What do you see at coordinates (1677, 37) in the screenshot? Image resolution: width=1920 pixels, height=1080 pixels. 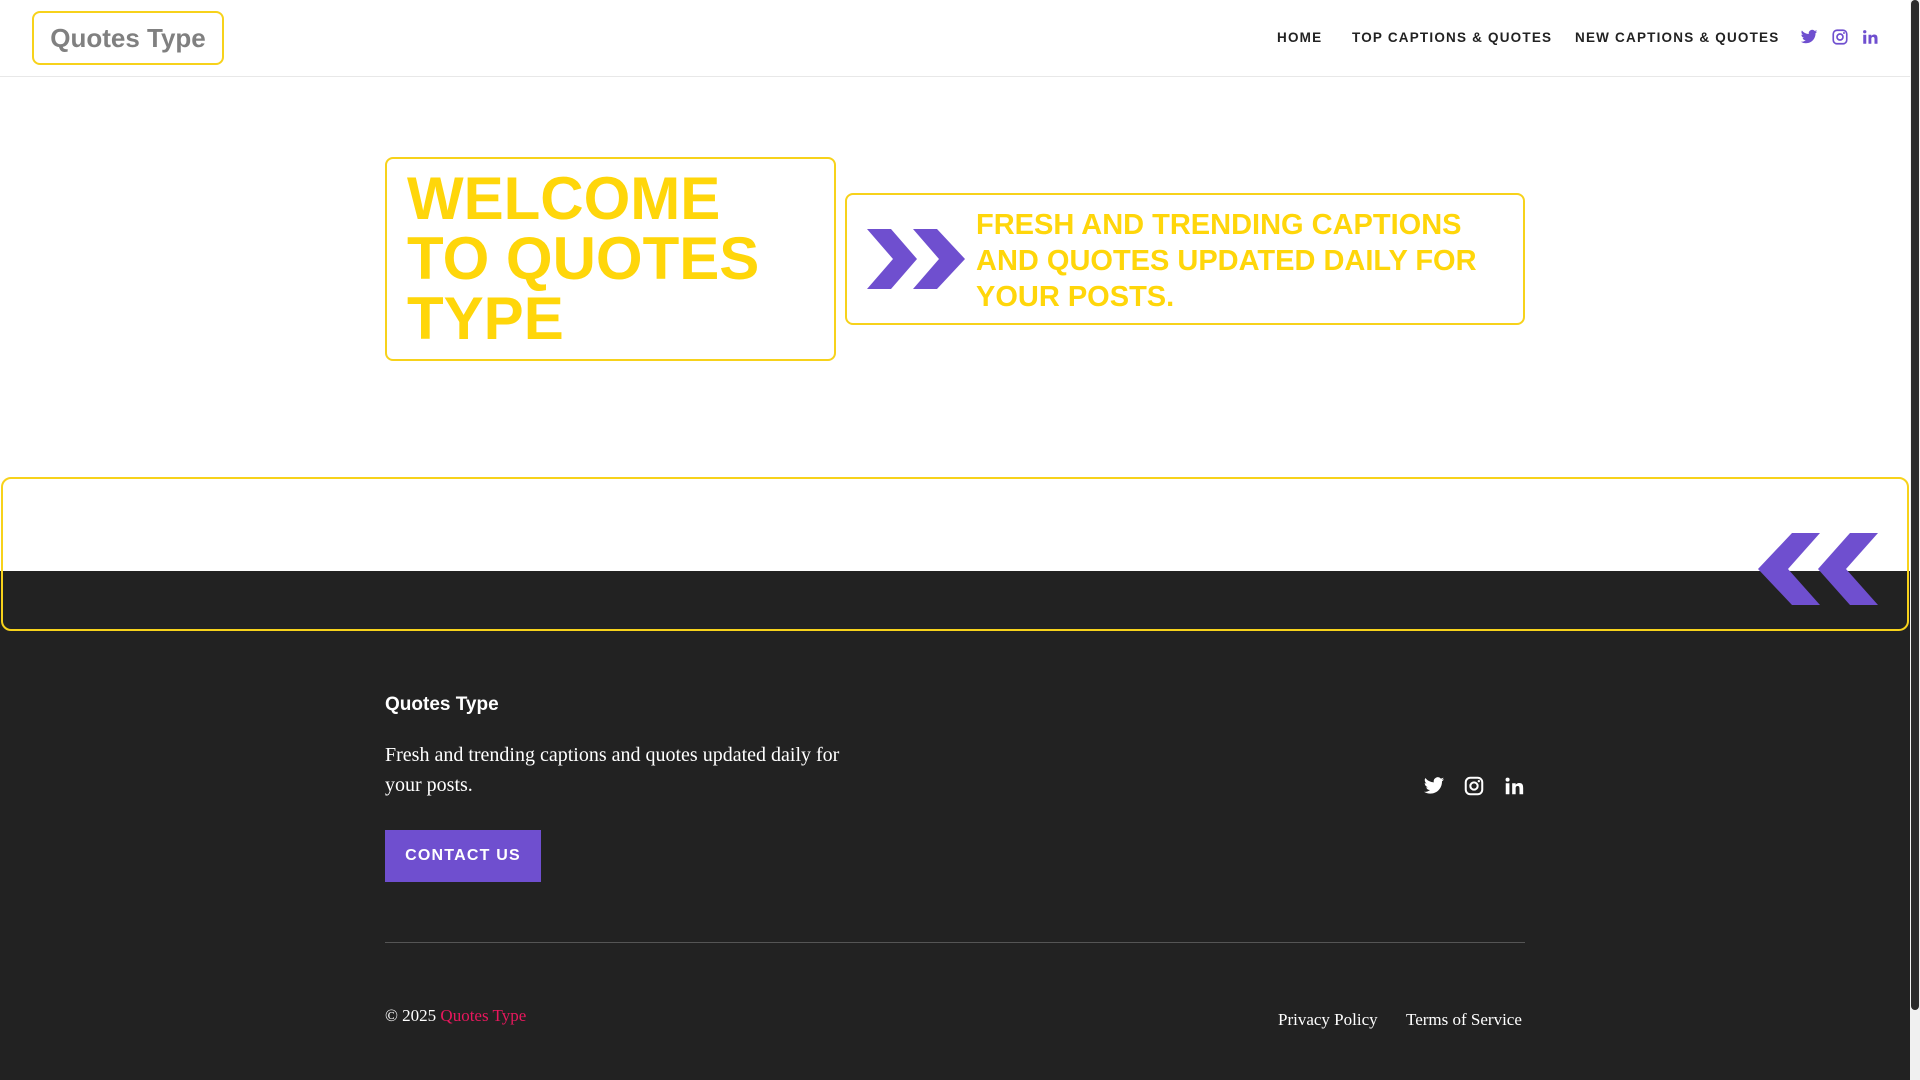 I see `nav-new-captions: NEW CAPTIONS & QUOTES` at bounding box center [1677, 37].